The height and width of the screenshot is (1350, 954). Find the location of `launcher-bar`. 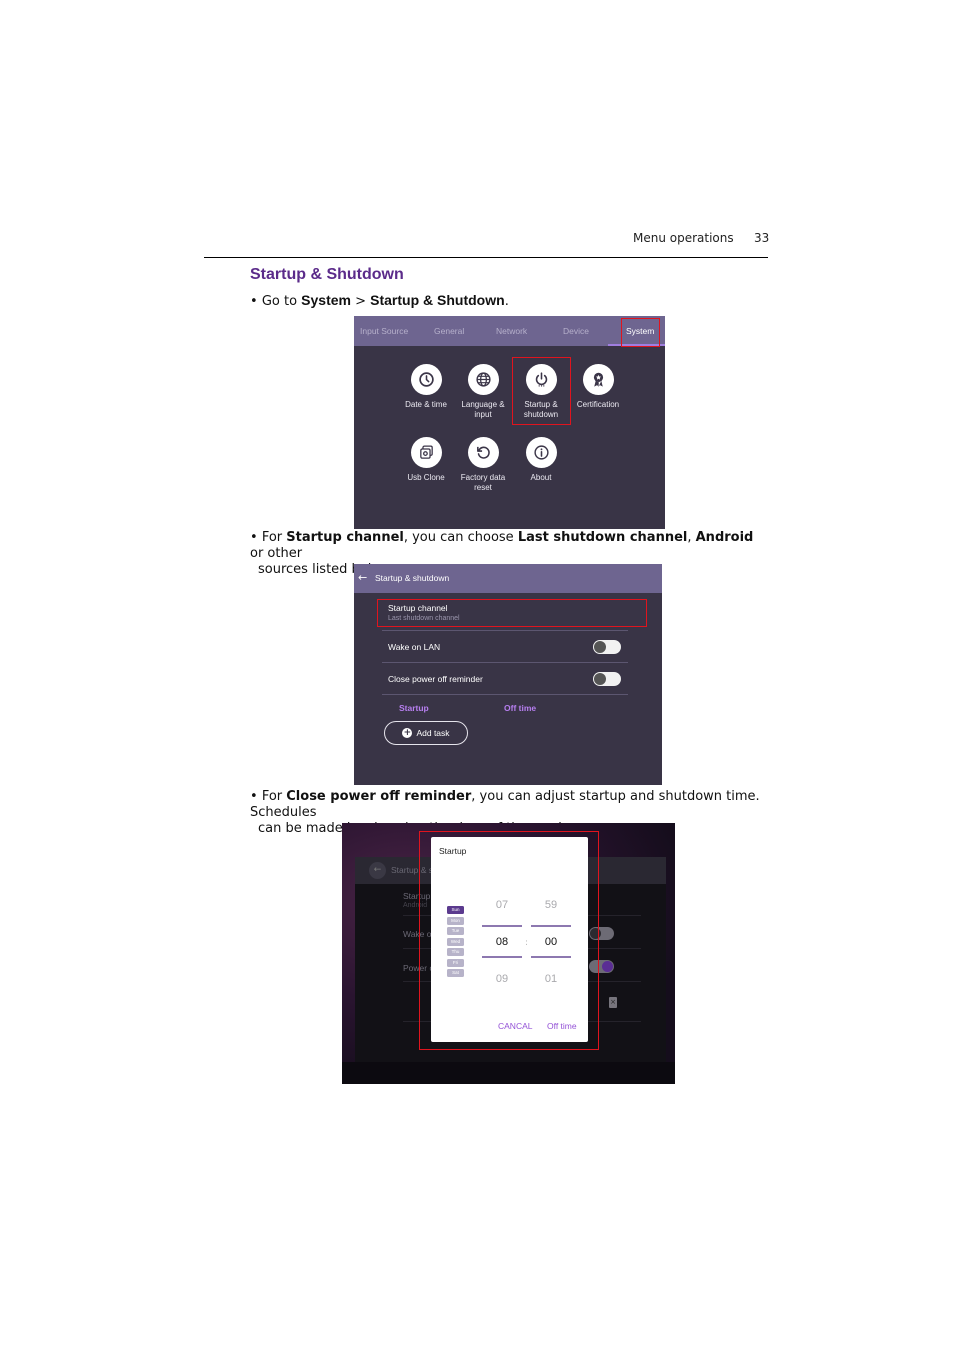

launcher-bar is located at coordinates (508, 1073).